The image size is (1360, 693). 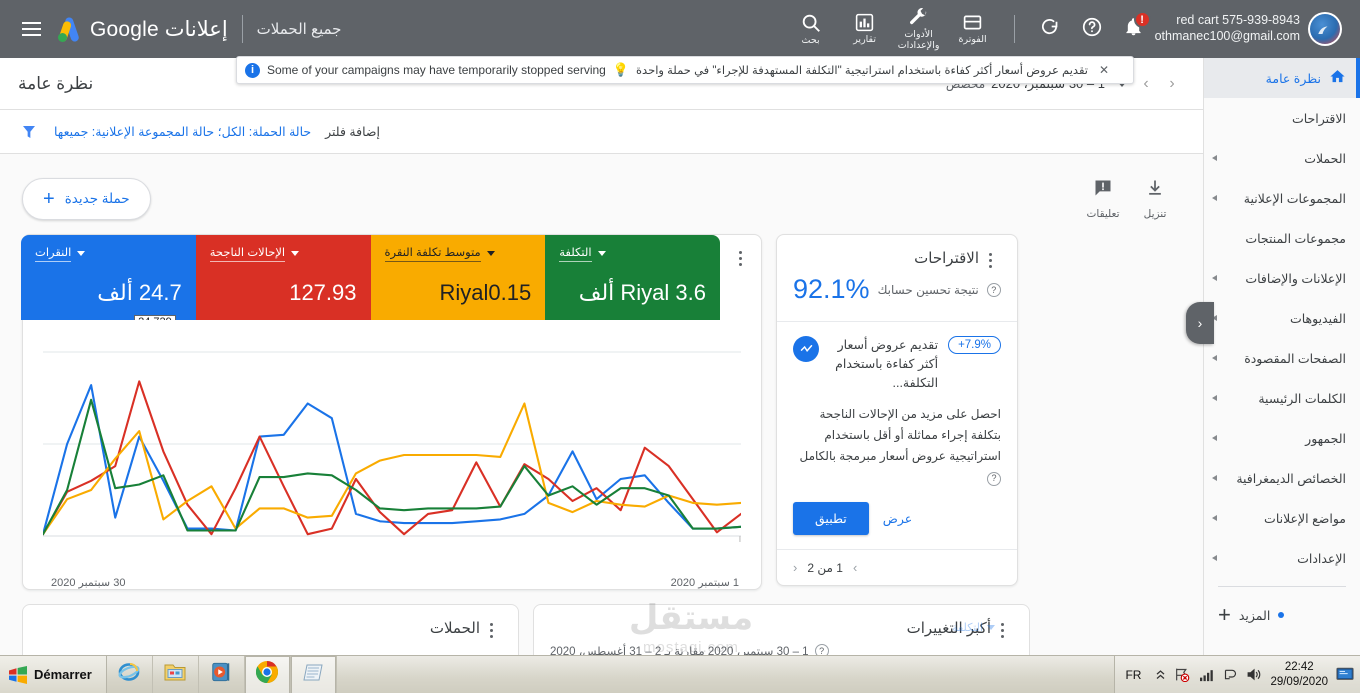 What do you see at coordinates (454, 628) in the screenshot?
I see `campaigns-card-title: الحملات` at bounding box center [454, 628].